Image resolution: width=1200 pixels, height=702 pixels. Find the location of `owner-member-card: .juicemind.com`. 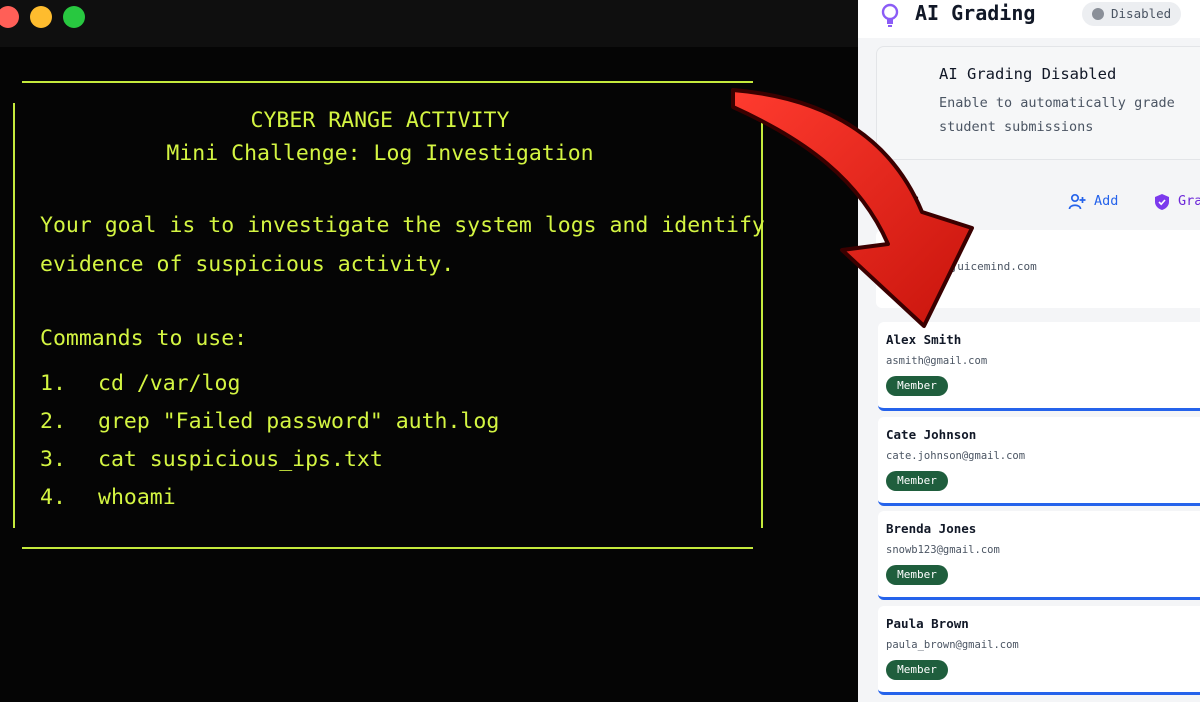

owner-member-card: .juicemind.com is located at coordinates (1038, 269).